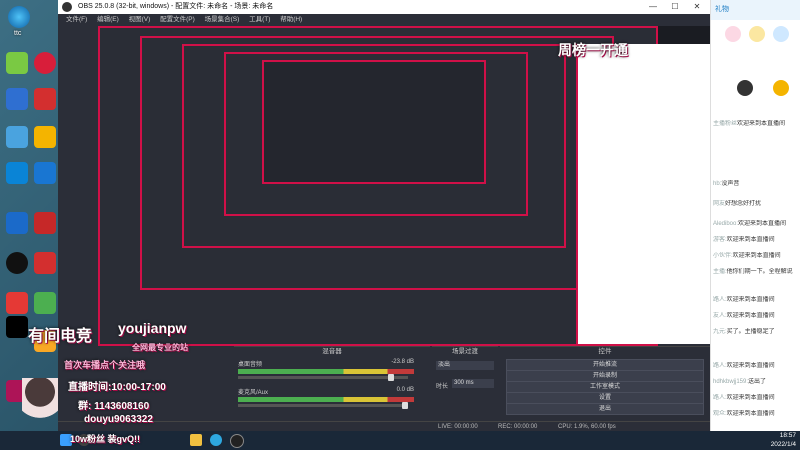 The height and width of the screenshot is (450, 800). I want to click on obs-icon, so click(237, 441).